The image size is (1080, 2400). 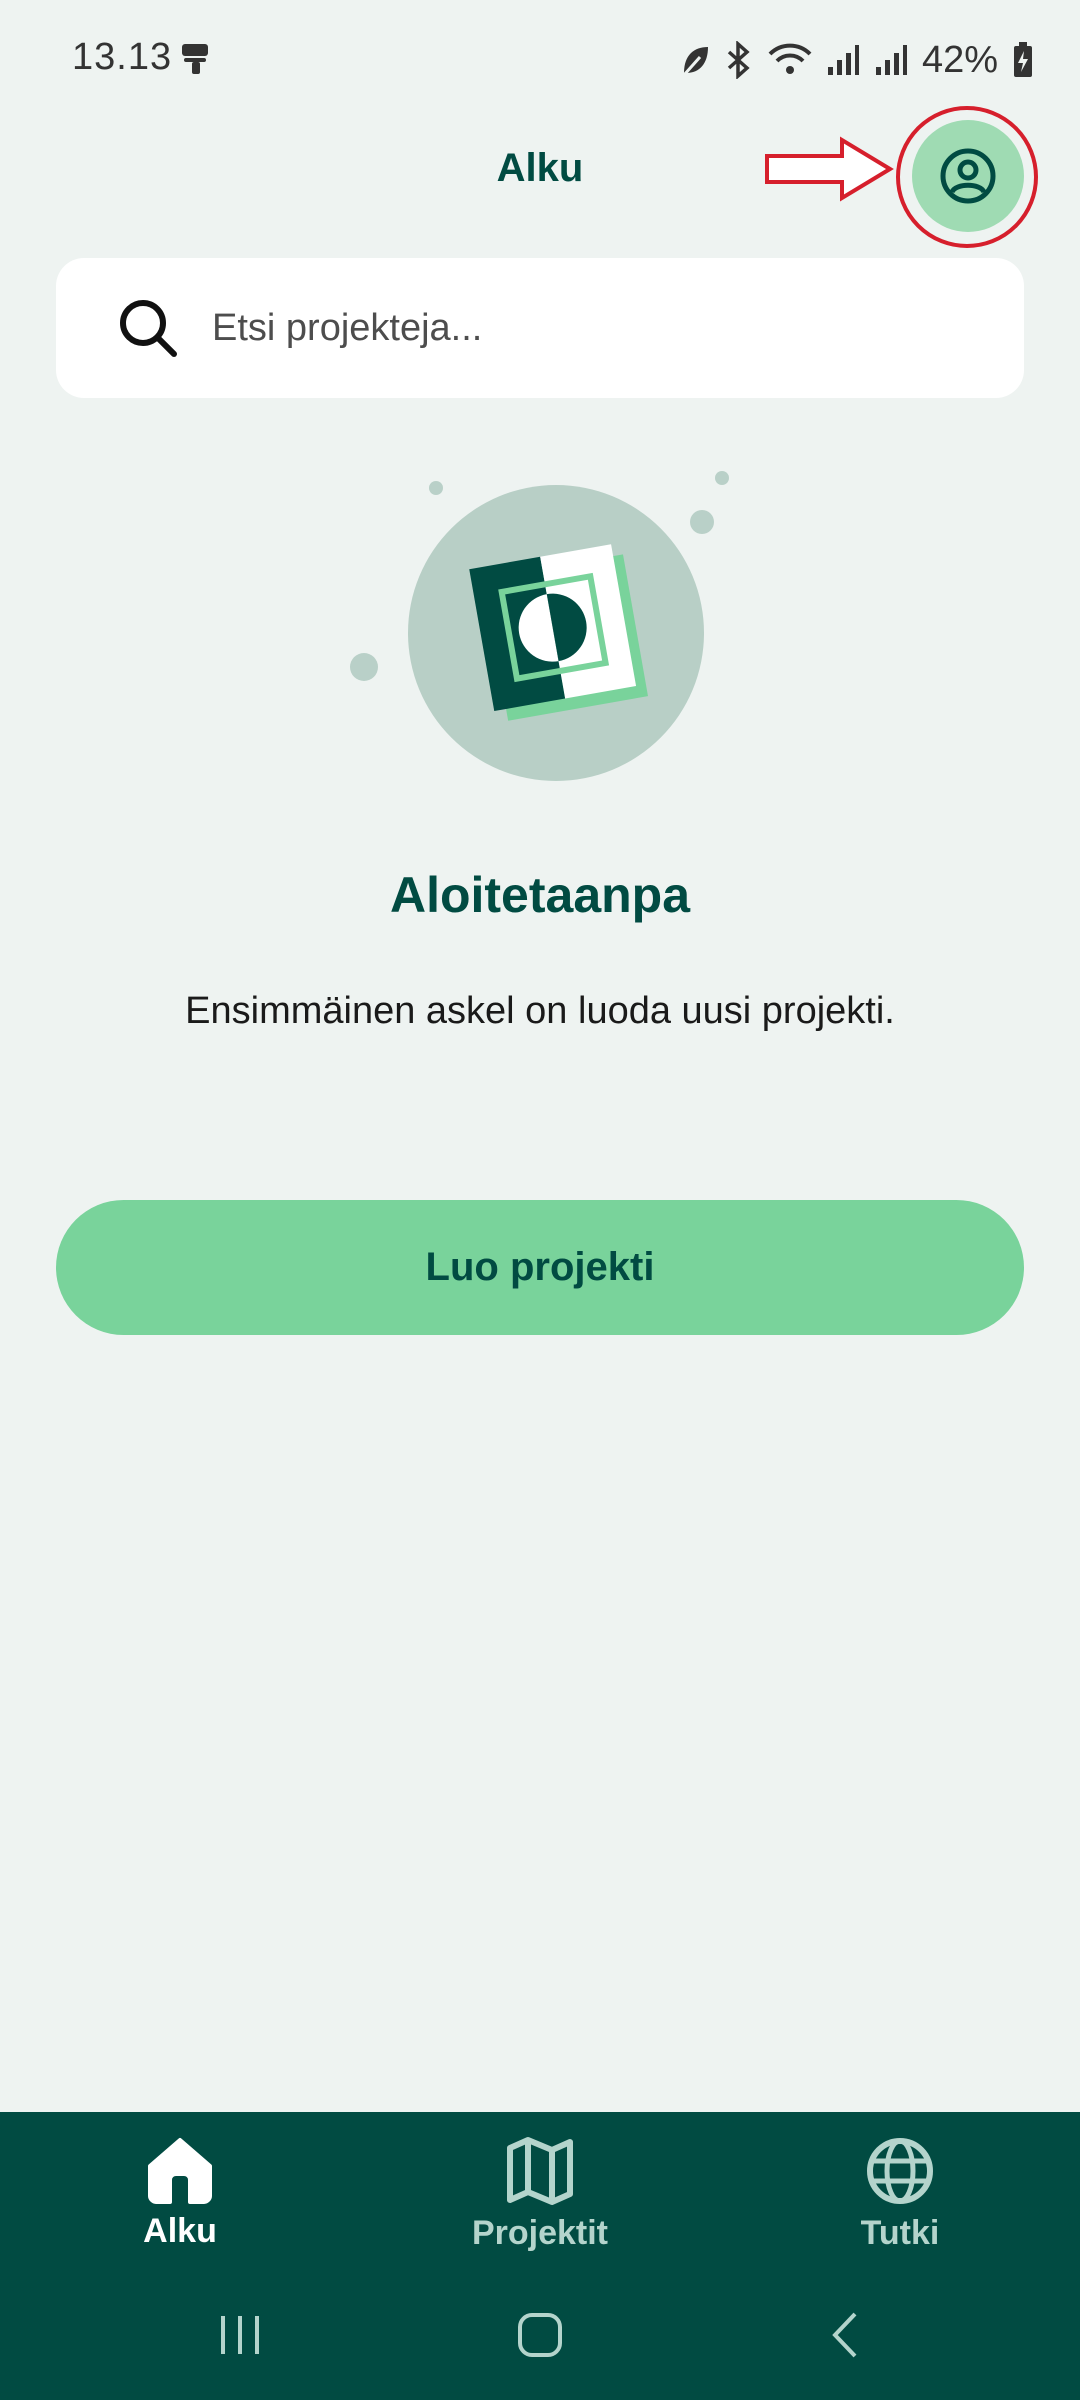 I want to click on wifi-icon, so click(x=790, y=58).